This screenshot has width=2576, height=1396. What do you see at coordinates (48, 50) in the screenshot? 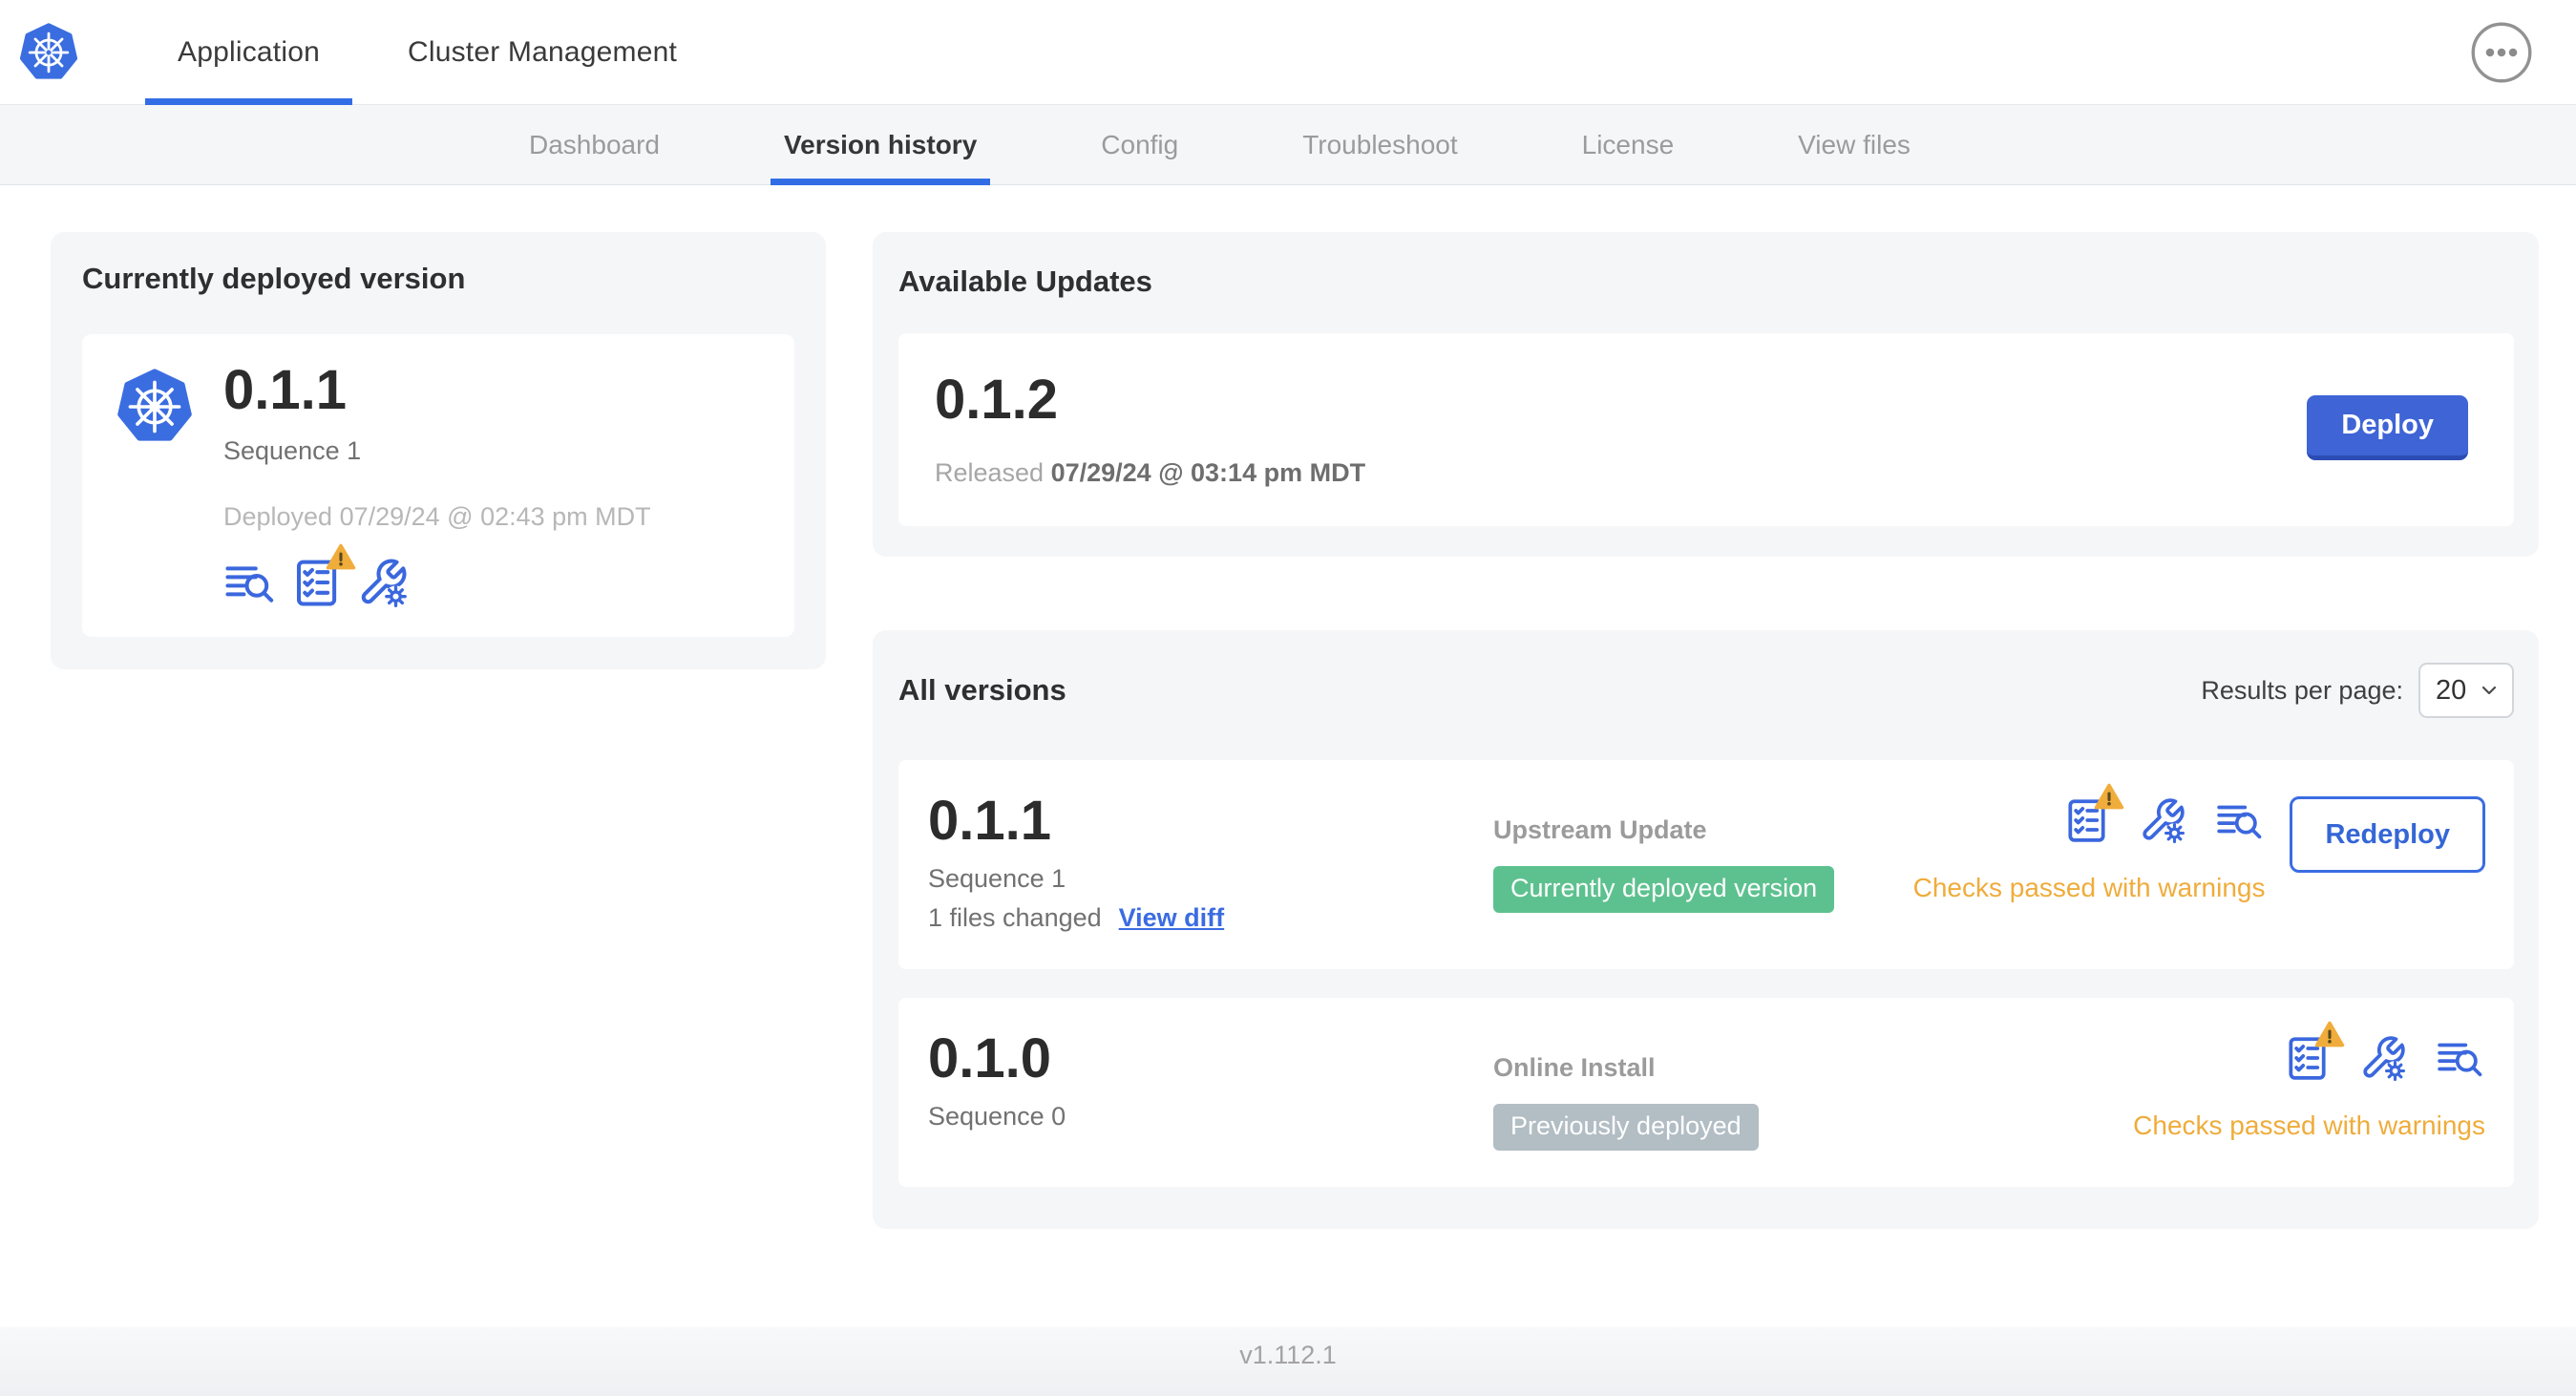
I see `kubernetes-logo` at bounding box center [48, 50].